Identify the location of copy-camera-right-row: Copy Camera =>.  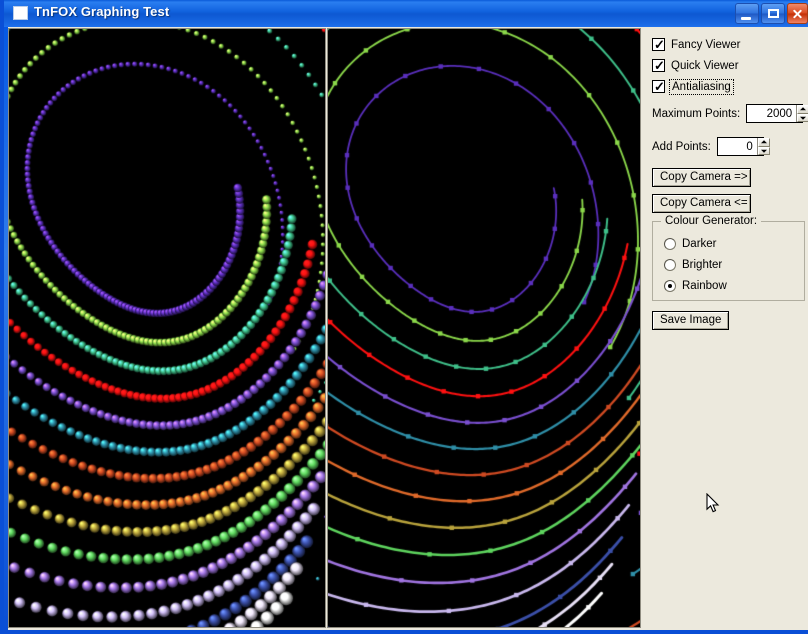
(701, 177).